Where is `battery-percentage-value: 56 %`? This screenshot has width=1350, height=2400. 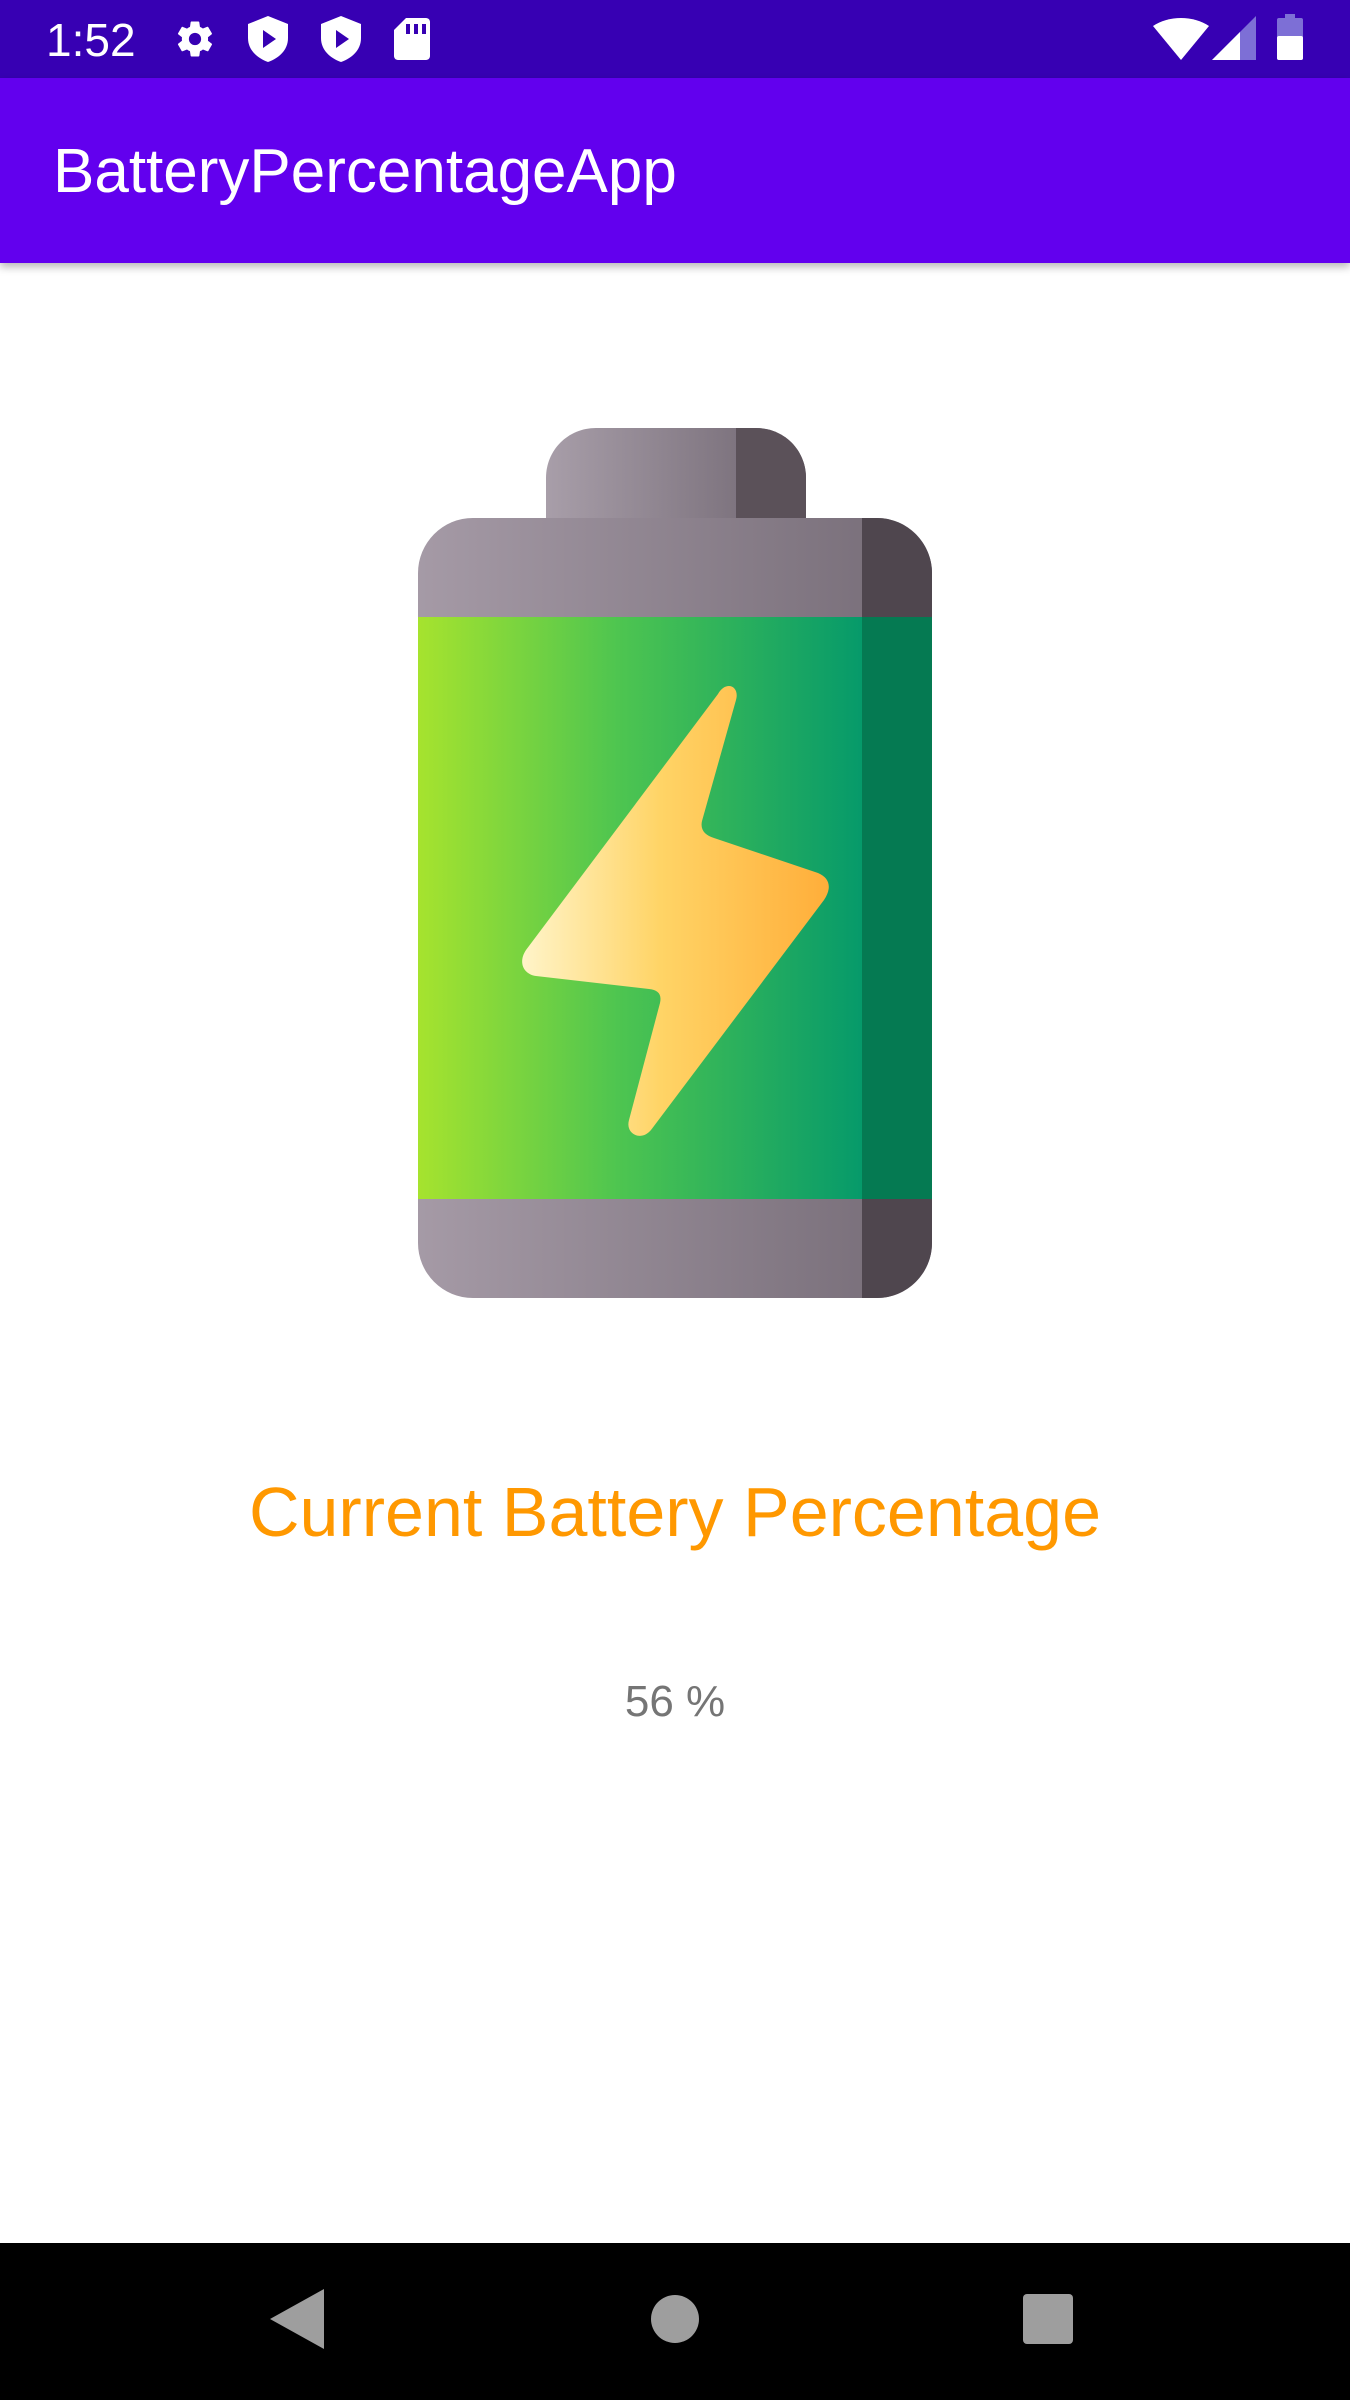 battery-percentage-value: 56 % is located at coordinates (675, 1701).